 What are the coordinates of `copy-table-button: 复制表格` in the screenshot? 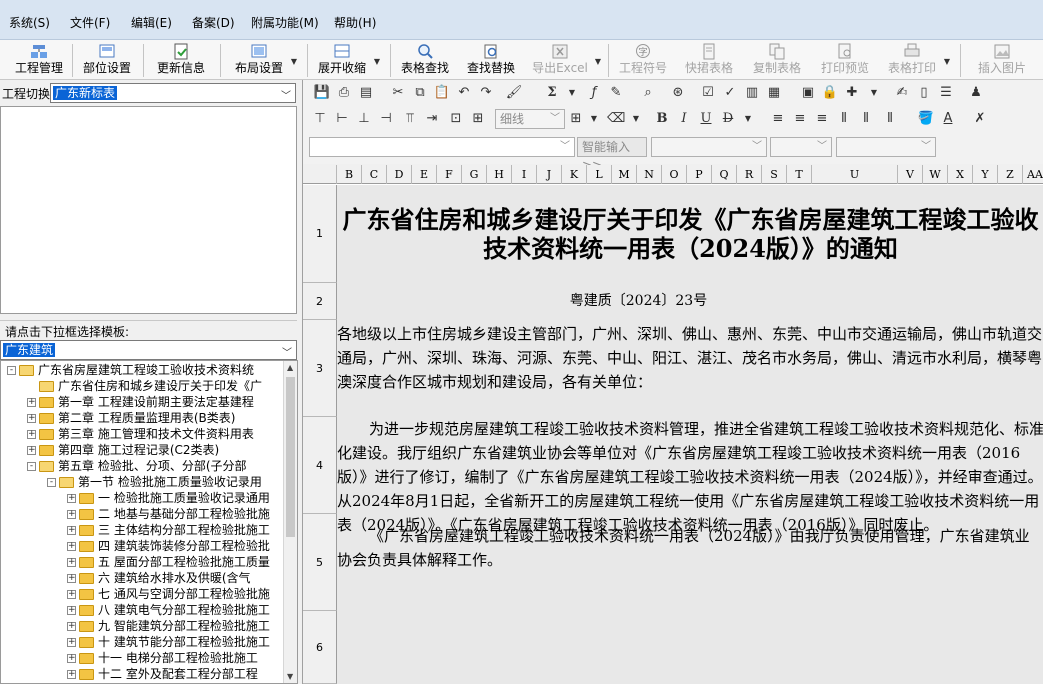 It's located at (777, 61).